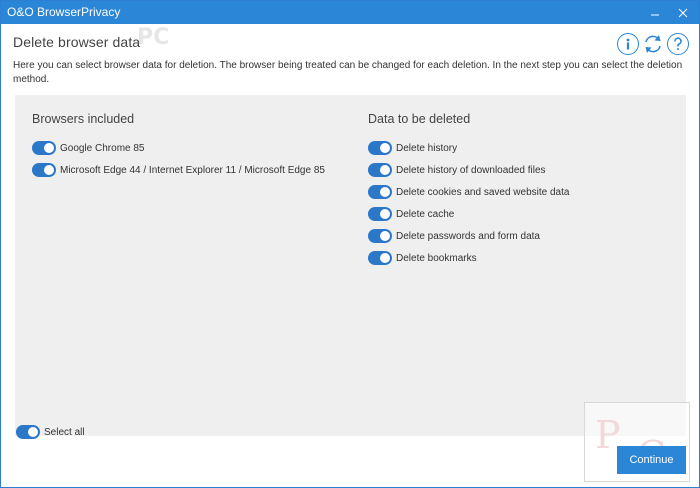 This screenshot has height=488, width=700. What do you see at coordinates (651, 460) in the screenshot?
I see `continue-button: Continue` at bounding box center [651, 460].